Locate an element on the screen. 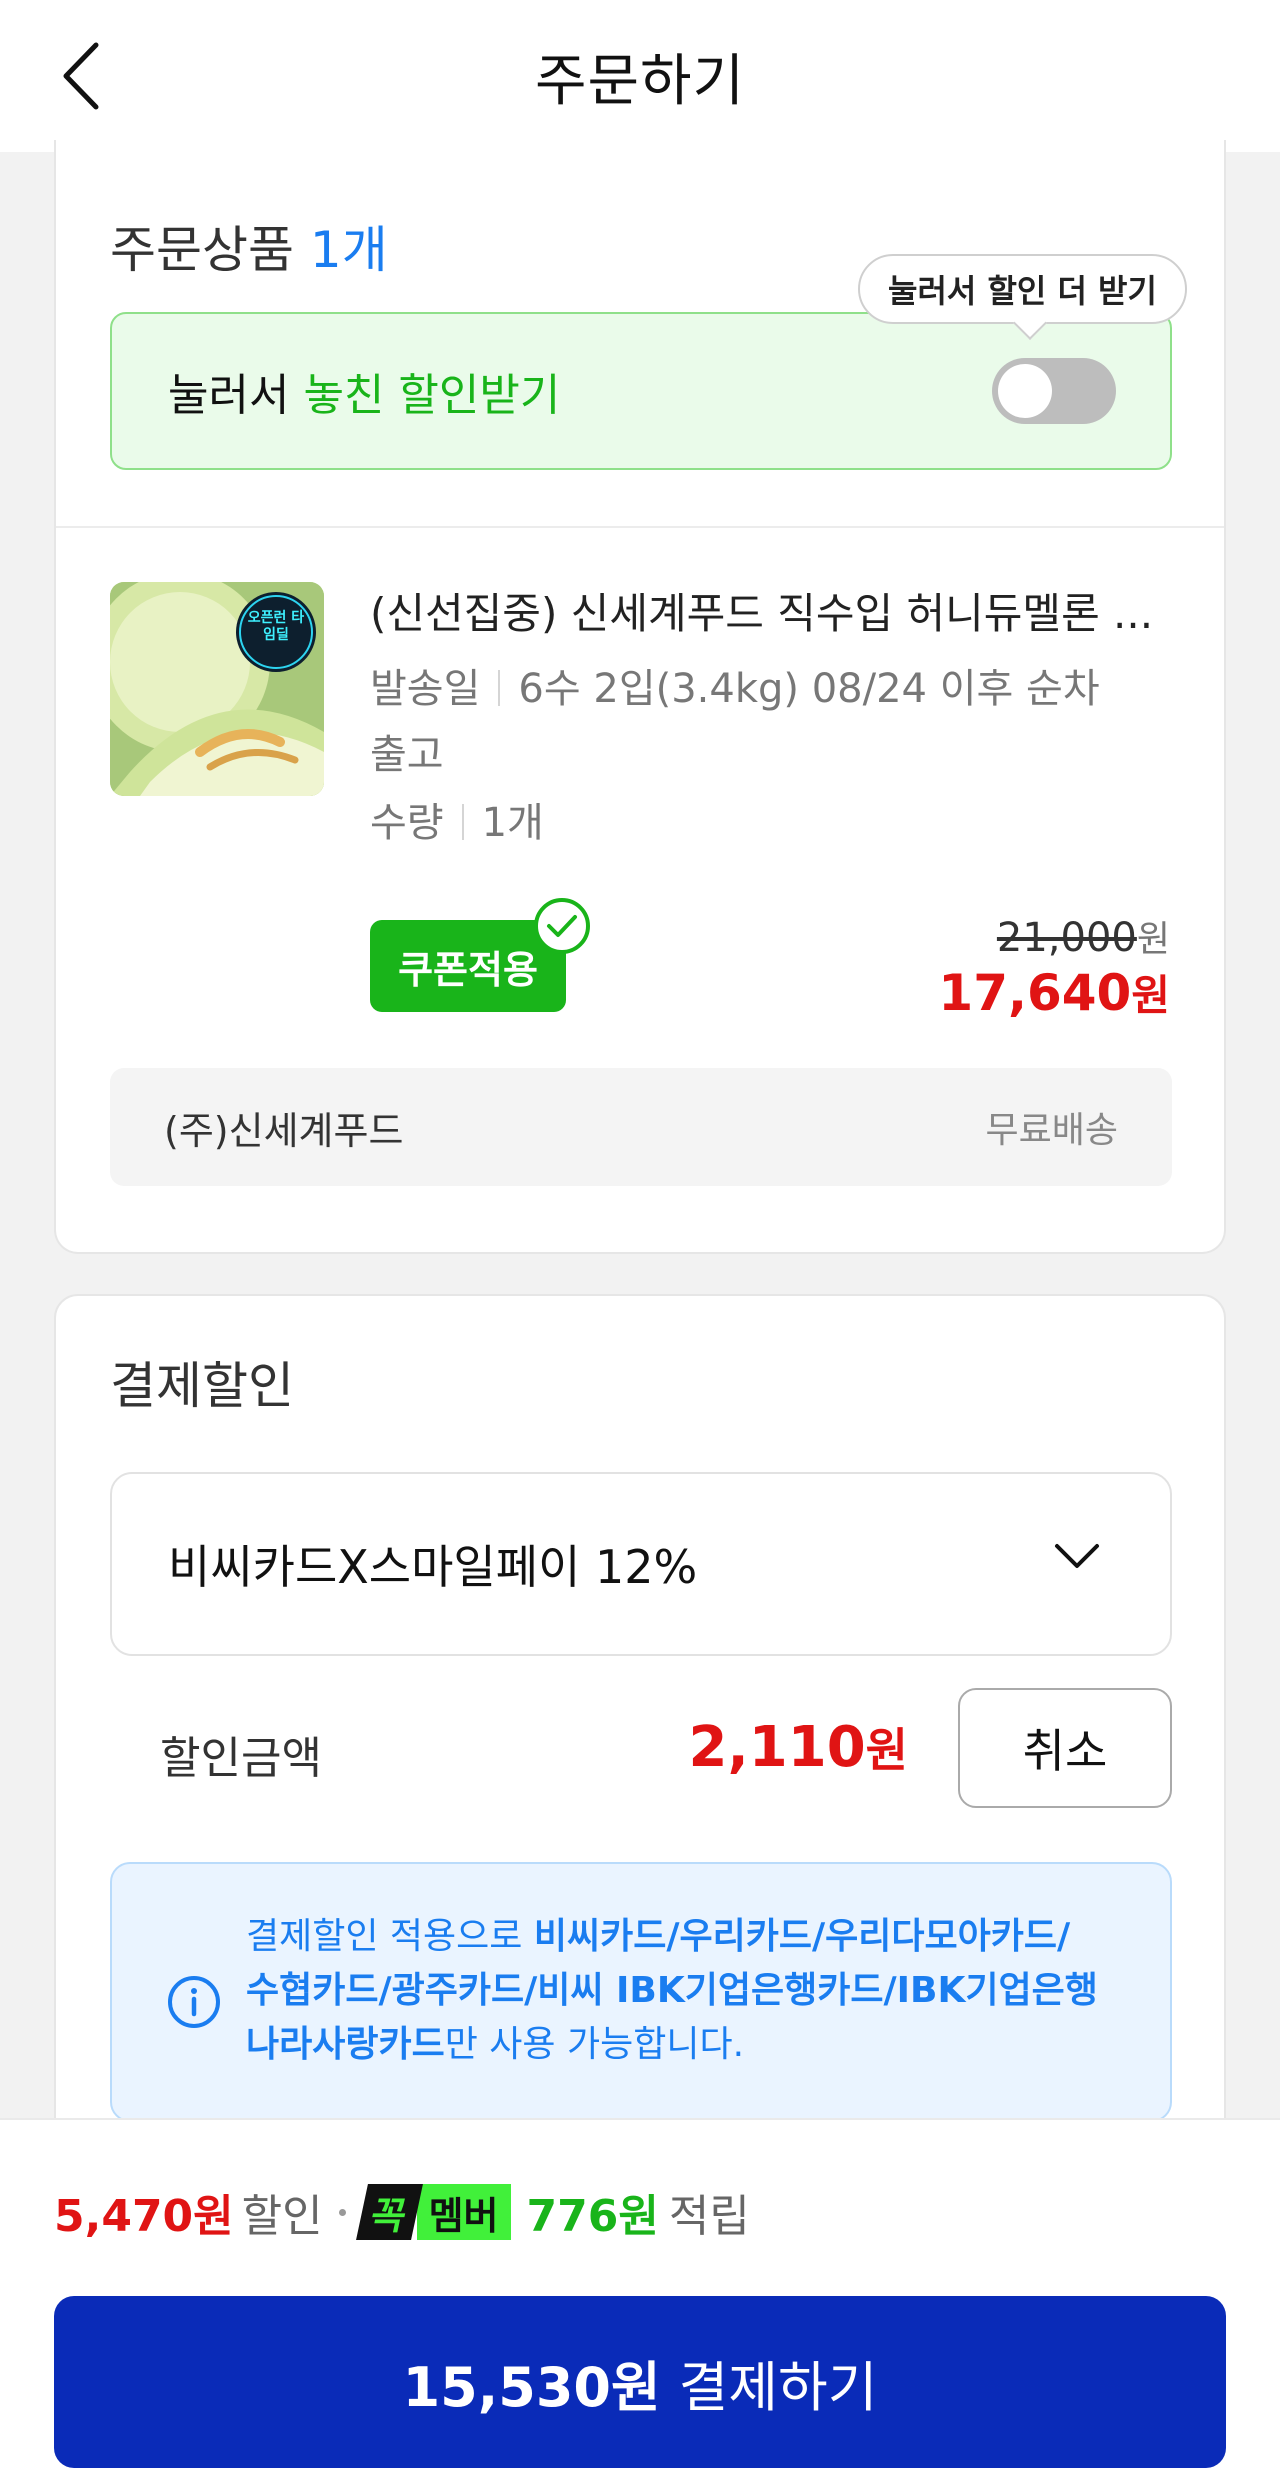  original-price: 21,000원 is located at coordinates (1083, 936).